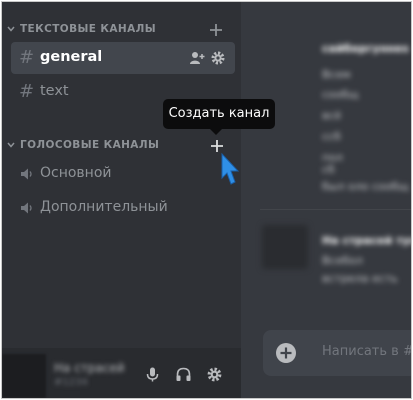 The image size is (413, 400). What do you see at coordinates (360, 278) in the screenshot?
I see `message-line: встрела есть` at bounding box center [360, 278].